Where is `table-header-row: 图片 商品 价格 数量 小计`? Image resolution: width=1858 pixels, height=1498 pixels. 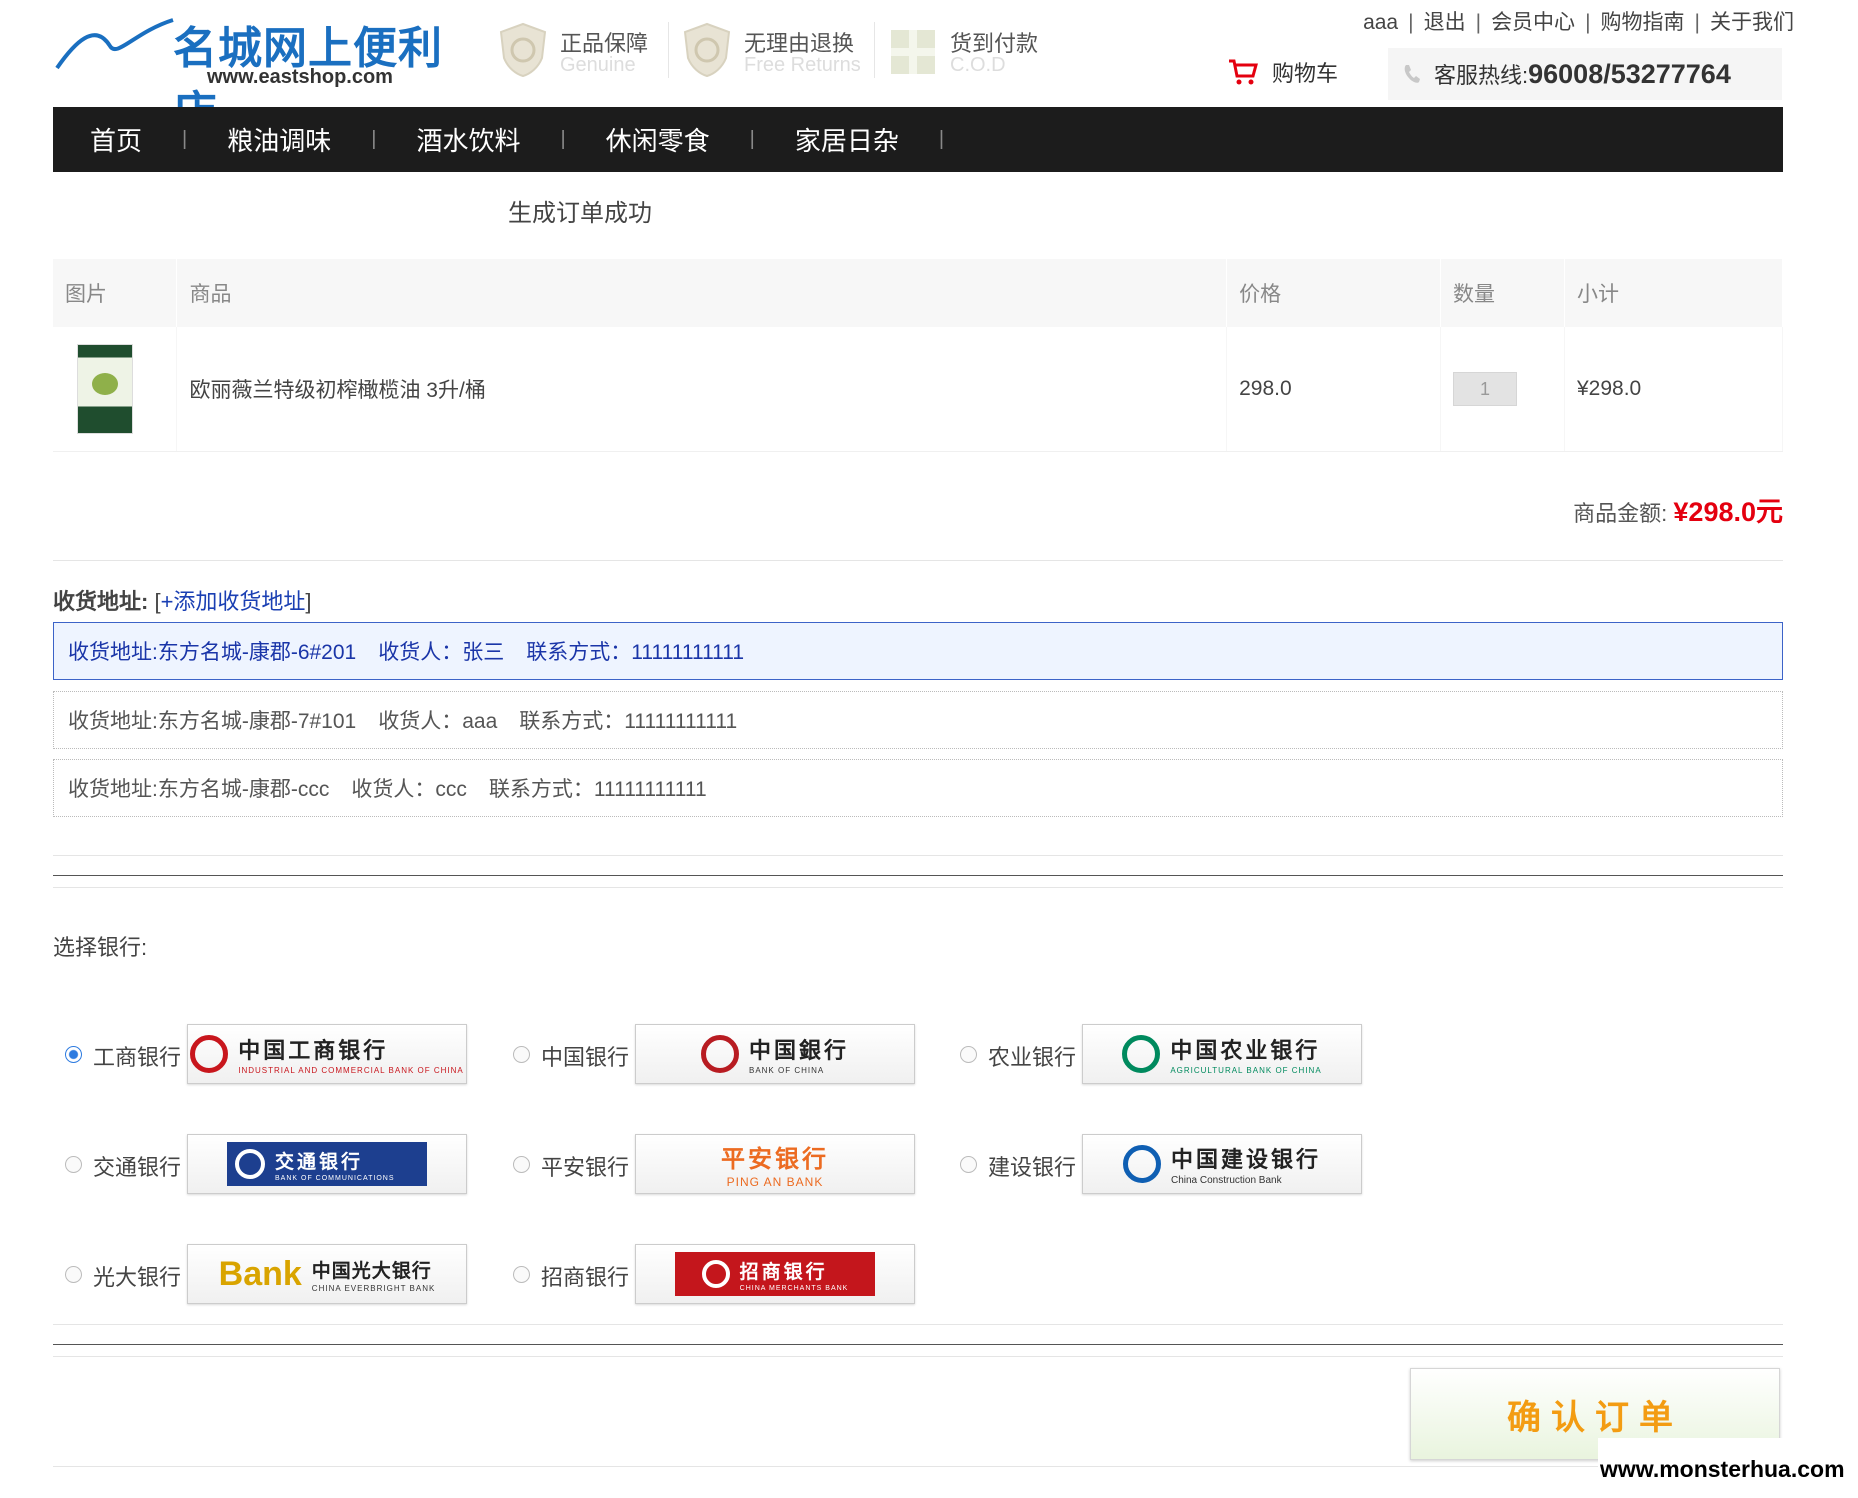 table-header-row: 图片 商品 价格 数量 小计 is located at coordinates (918, 293).